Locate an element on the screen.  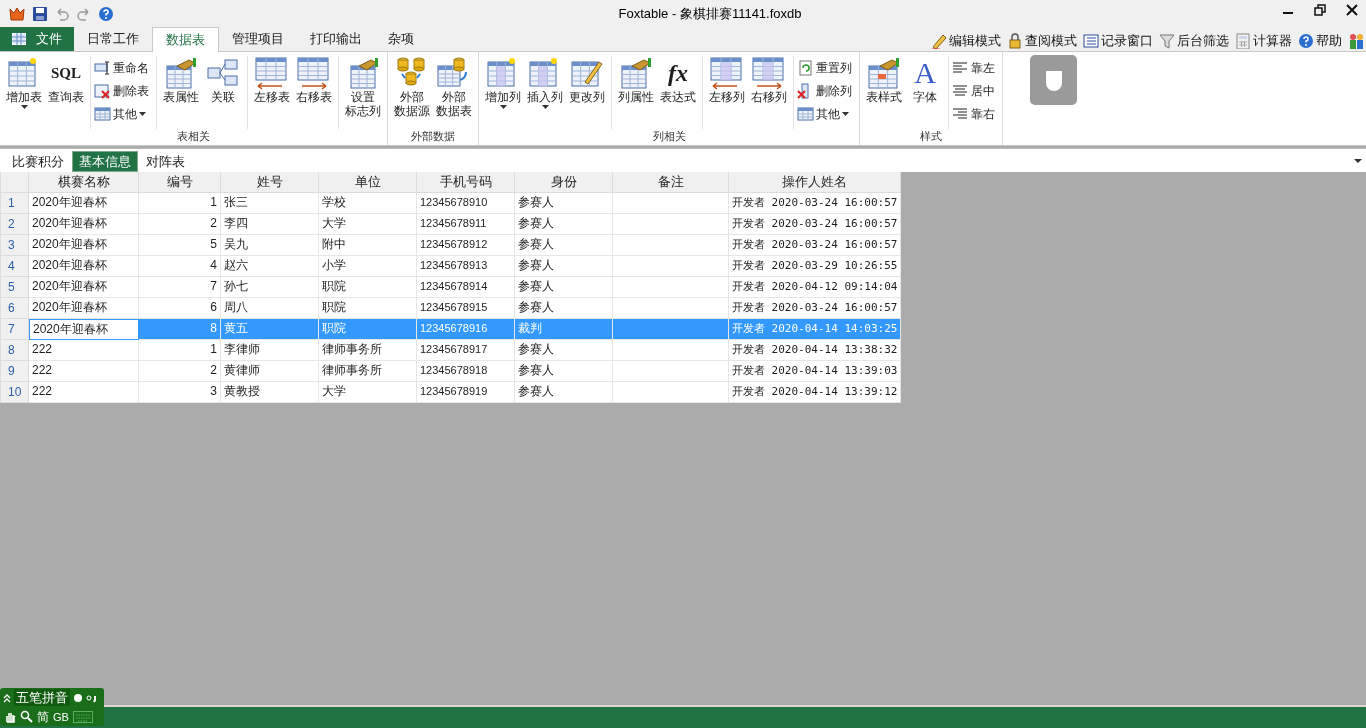
ribbon-button: 表属性 is located at coordinates (181, 92).